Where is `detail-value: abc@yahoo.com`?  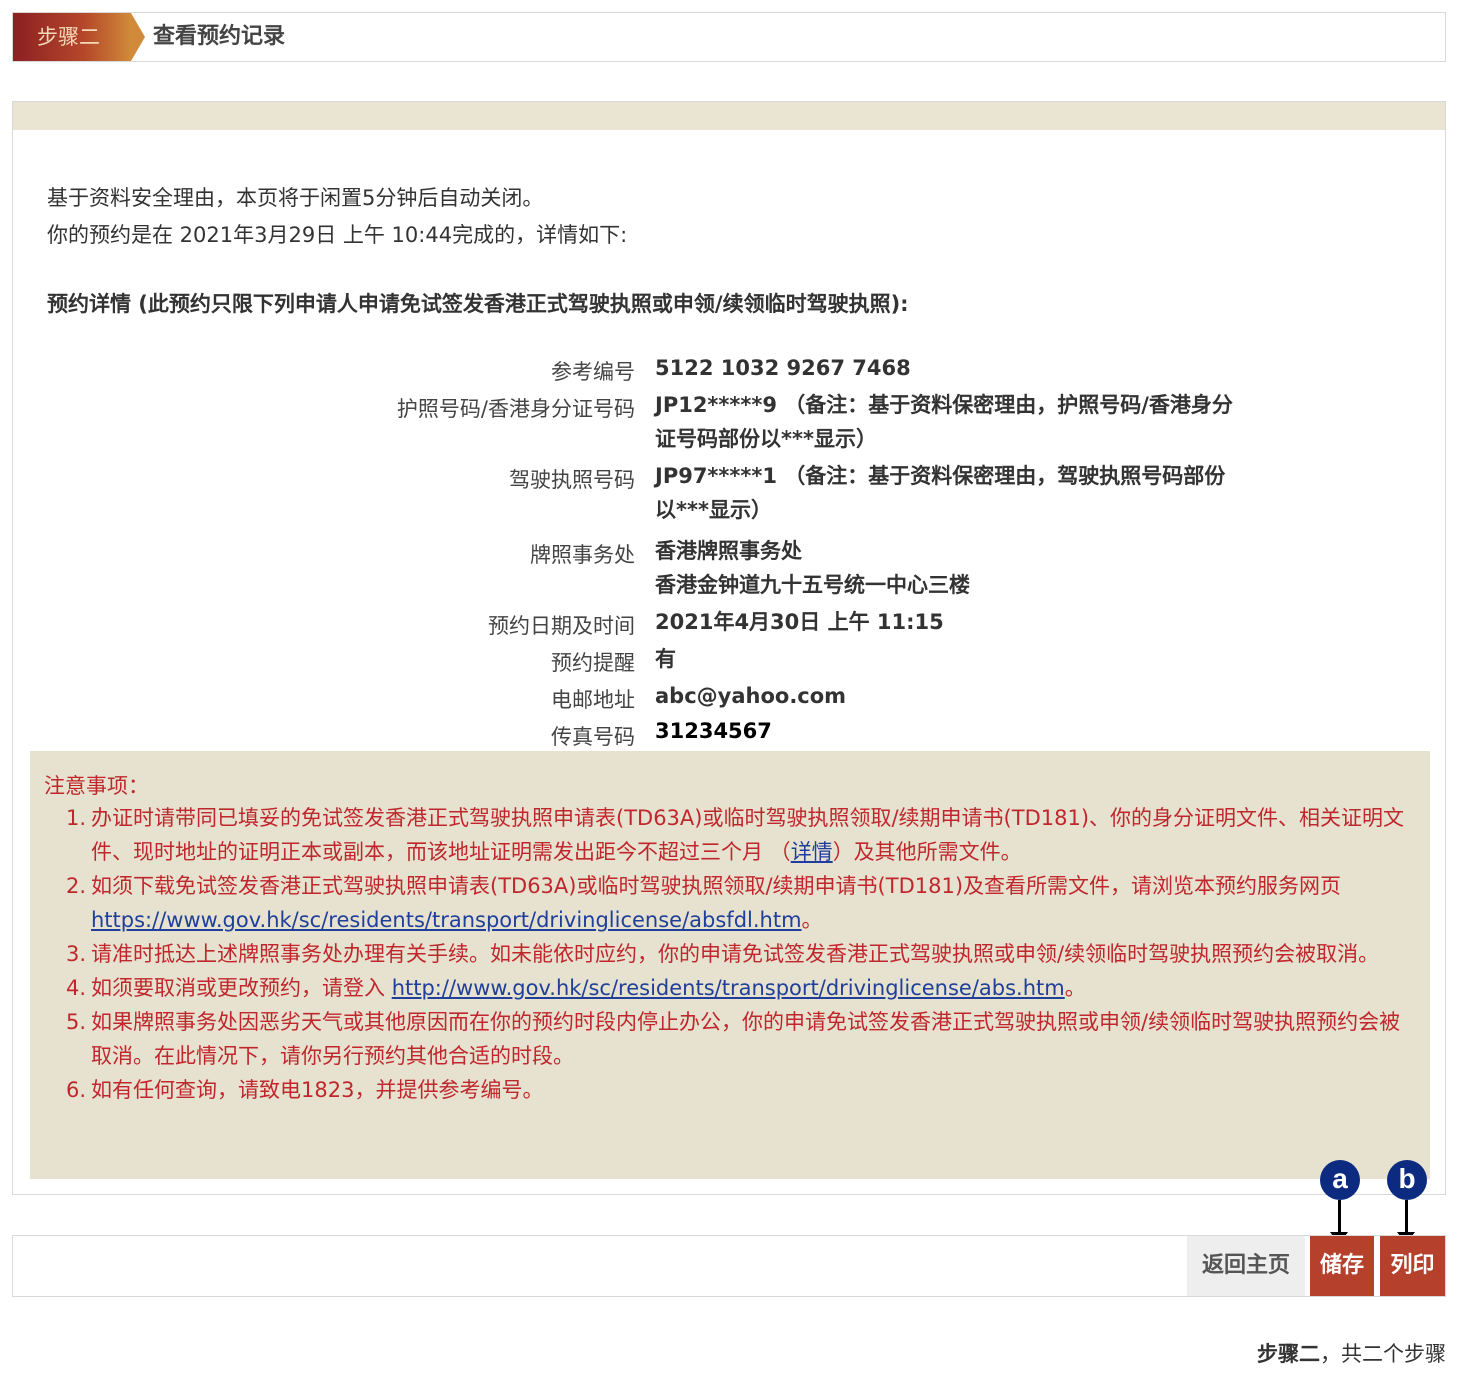
detail-value: abc@yahoo.com is located at coordinates (751, 696).